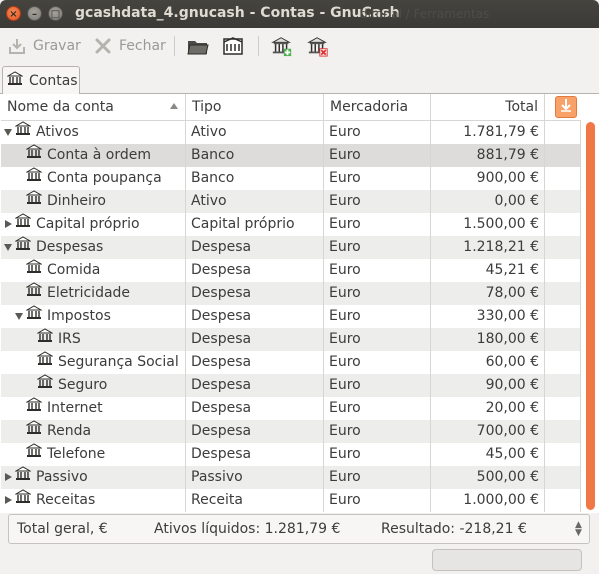 This screenshot has width=599, height=574. I want to click on close-window-button: ×, so click(13, 13).